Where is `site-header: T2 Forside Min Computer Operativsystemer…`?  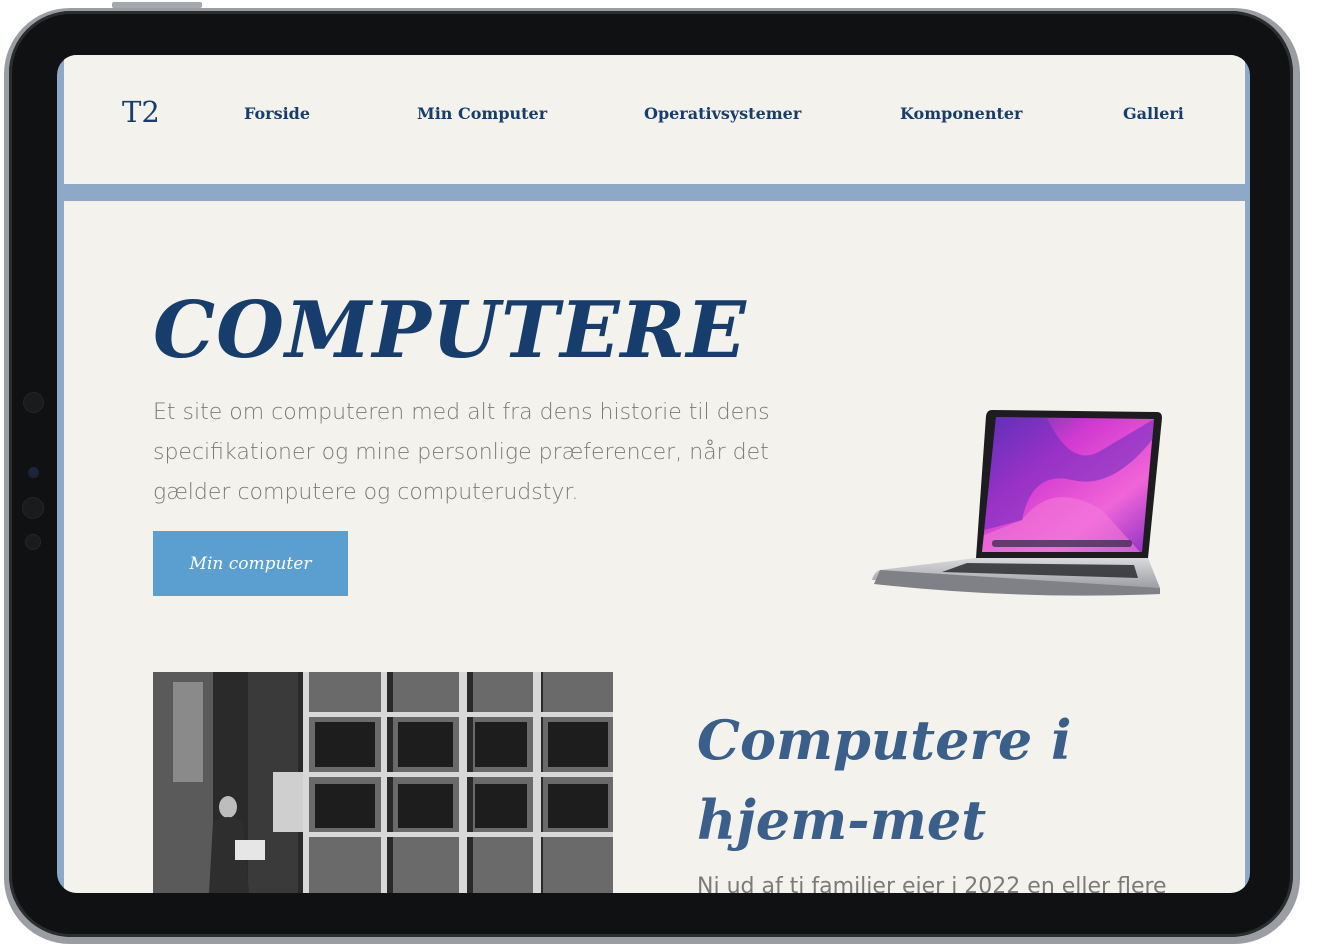
site-header: T2 Forside Min Computer Operativsystemer… is located at coordinates (654, 119).